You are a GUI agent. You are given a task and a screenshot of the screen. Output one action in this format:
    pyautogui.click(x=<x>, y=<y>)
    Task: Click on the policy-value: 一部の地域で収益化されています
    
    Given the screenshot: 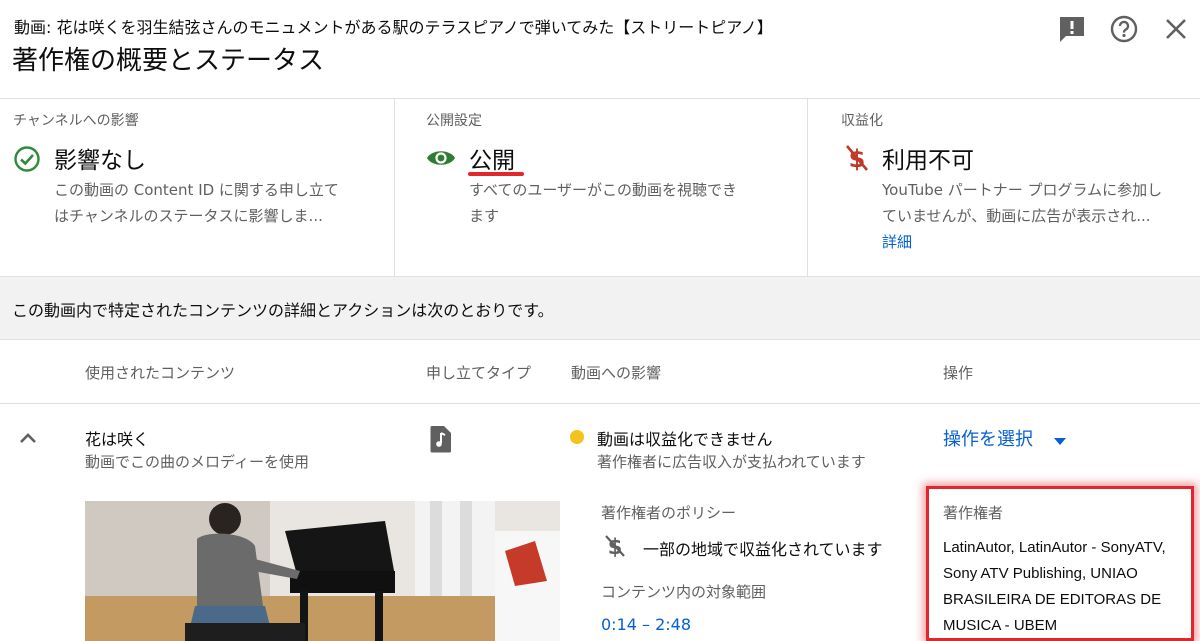 What is the action you would take?
    pyautogui.click(x=763, y=549)
    